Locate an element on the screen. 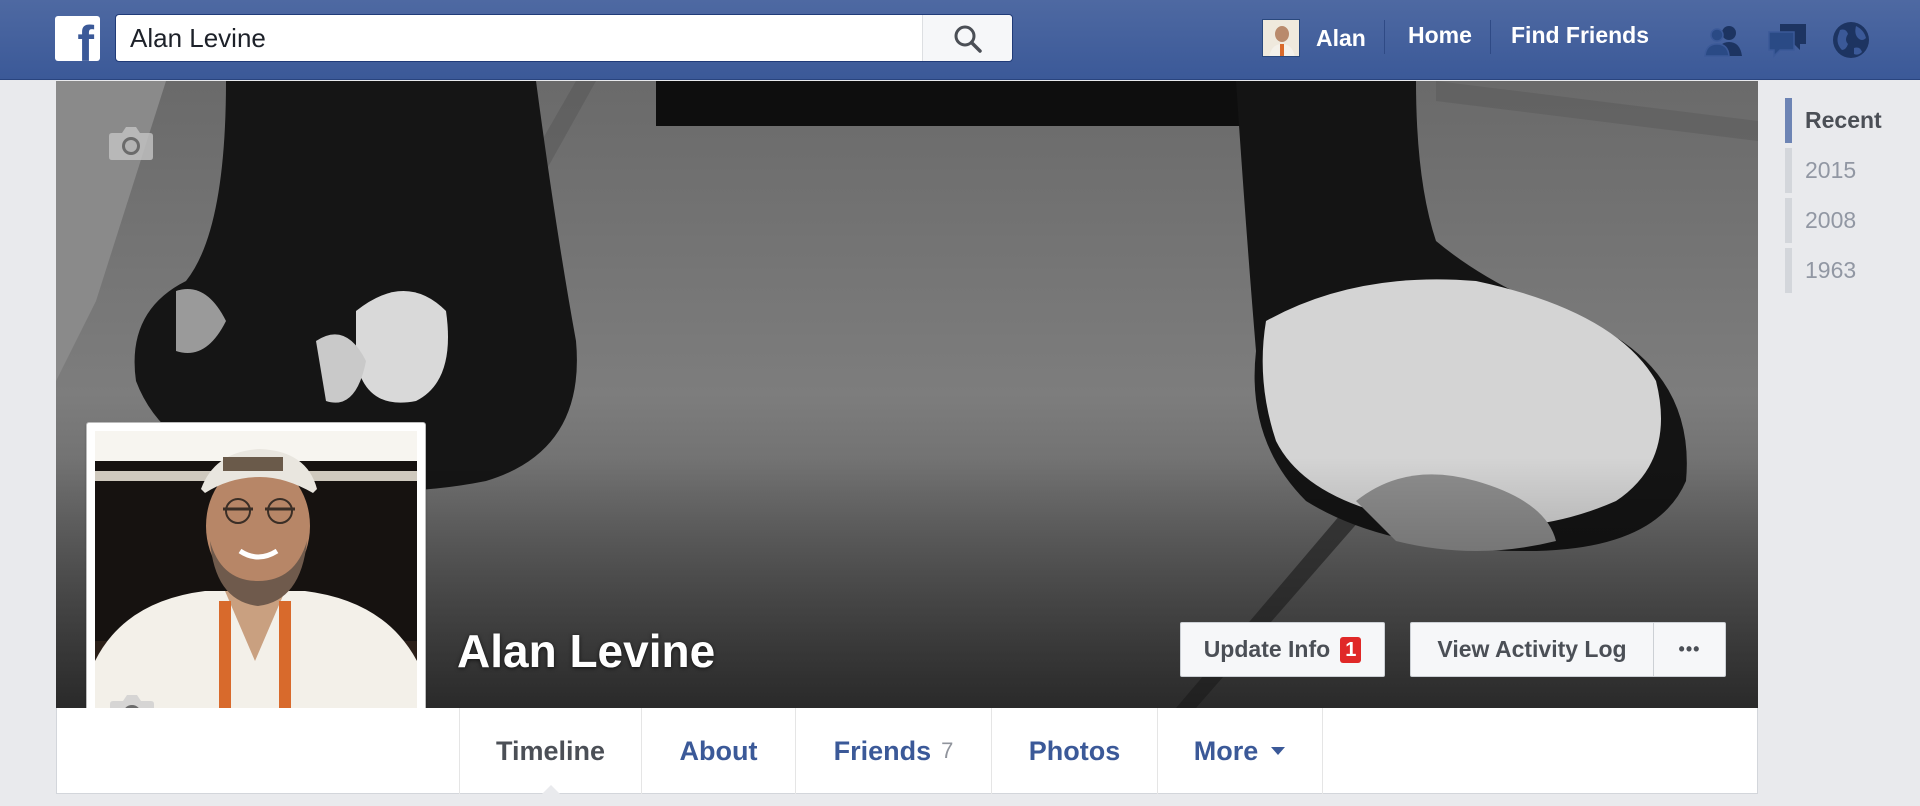  top-navigation-bar: f Alan Home Find Friends is located at coordinates (960, 40).